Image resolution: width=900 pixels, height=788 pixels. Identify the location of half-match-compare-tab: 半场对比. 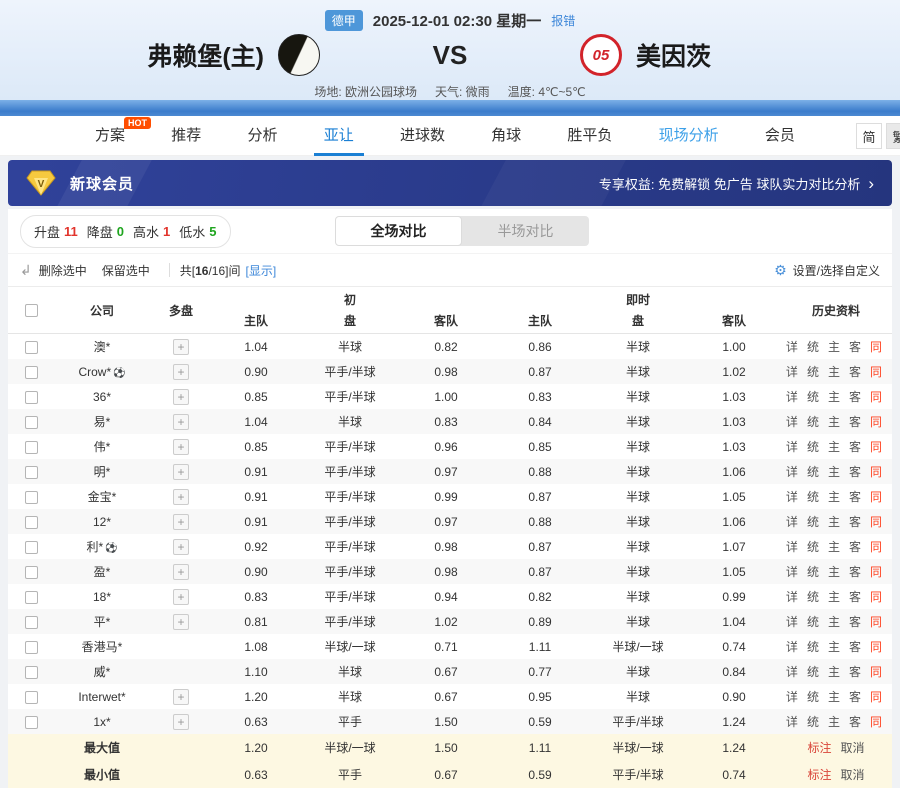
(525, 231).